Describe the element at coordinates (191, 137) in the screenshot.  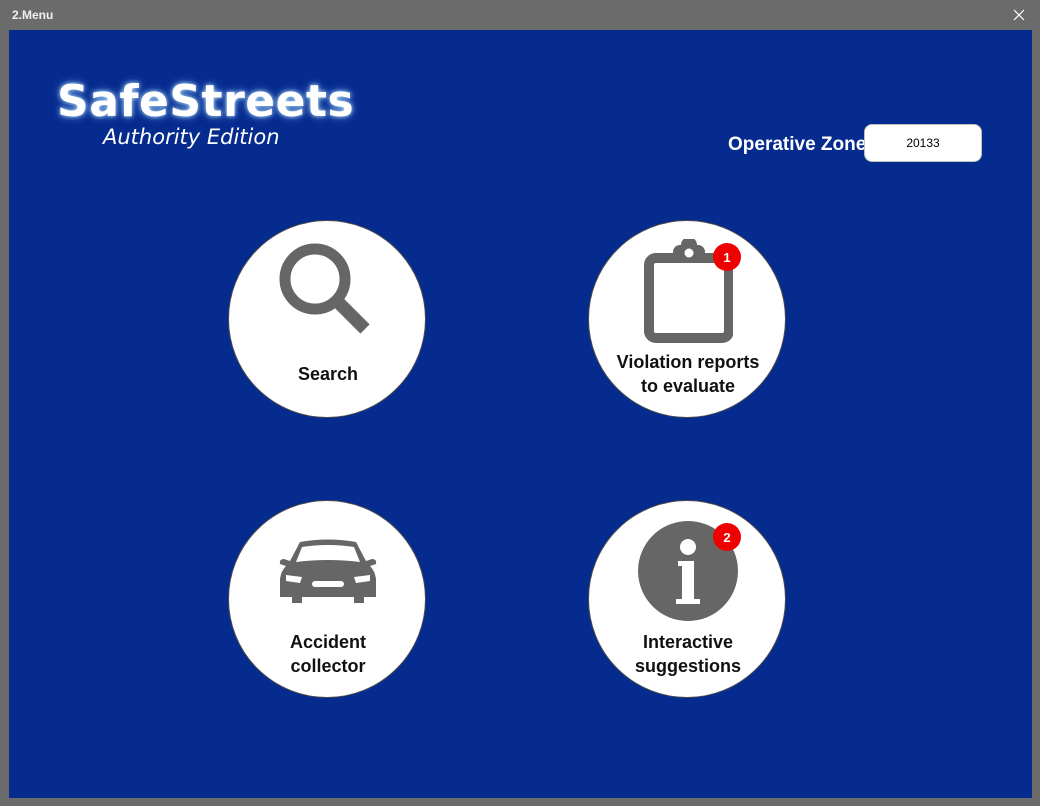
I see `app-edition: Authority Edition` at that location.